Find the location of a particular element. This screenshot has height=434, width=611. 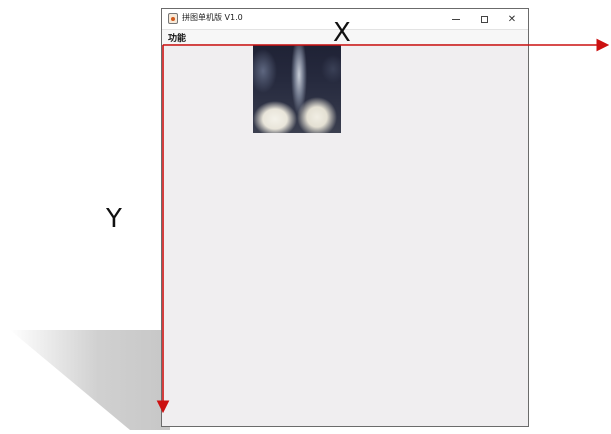

minimize-icon is located at coordinates (456, 19).